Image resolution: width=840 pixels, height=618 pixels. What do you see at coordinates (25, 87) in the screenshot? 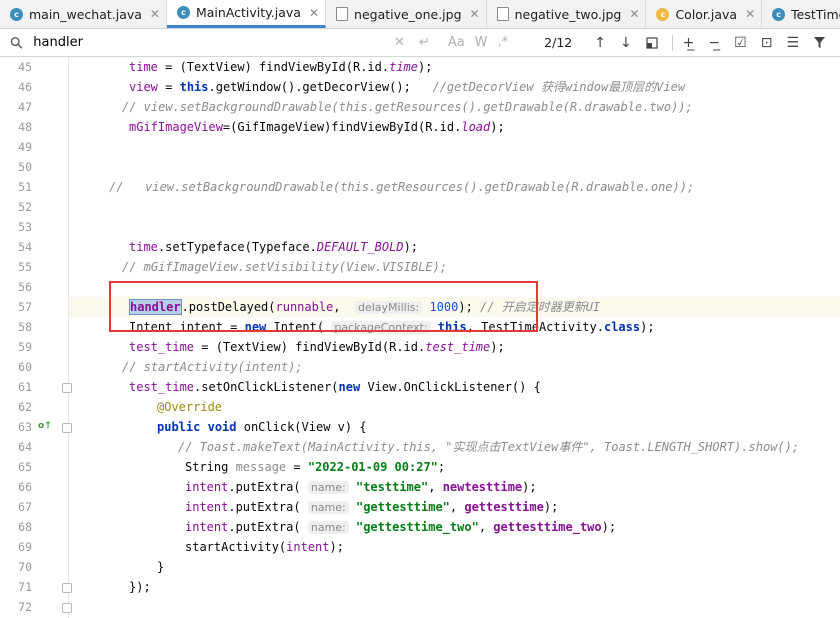
I see `line-number: 46` at bounding box center [25, 87].